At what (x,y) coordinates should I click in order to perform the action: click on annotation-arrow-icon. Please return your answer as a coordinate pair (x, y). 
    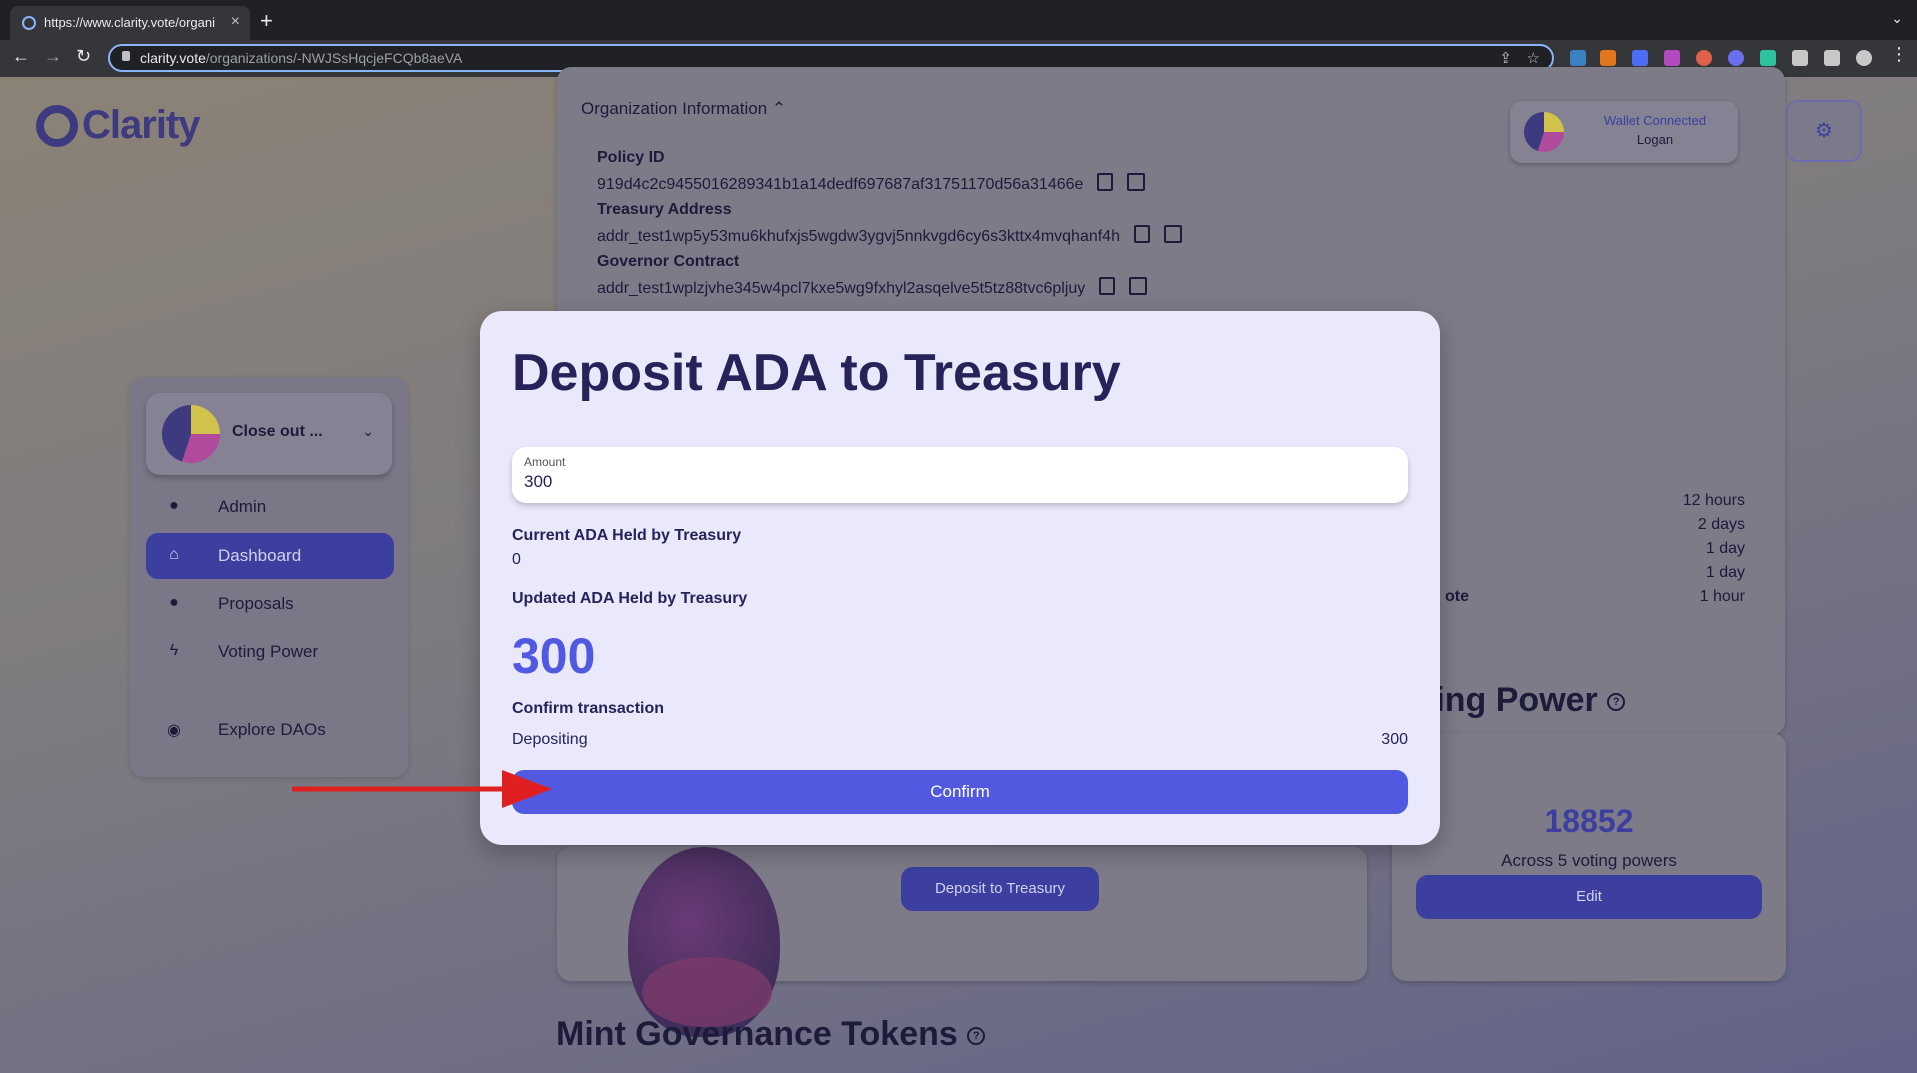
    Looking at the image, I should click on (422, 789).